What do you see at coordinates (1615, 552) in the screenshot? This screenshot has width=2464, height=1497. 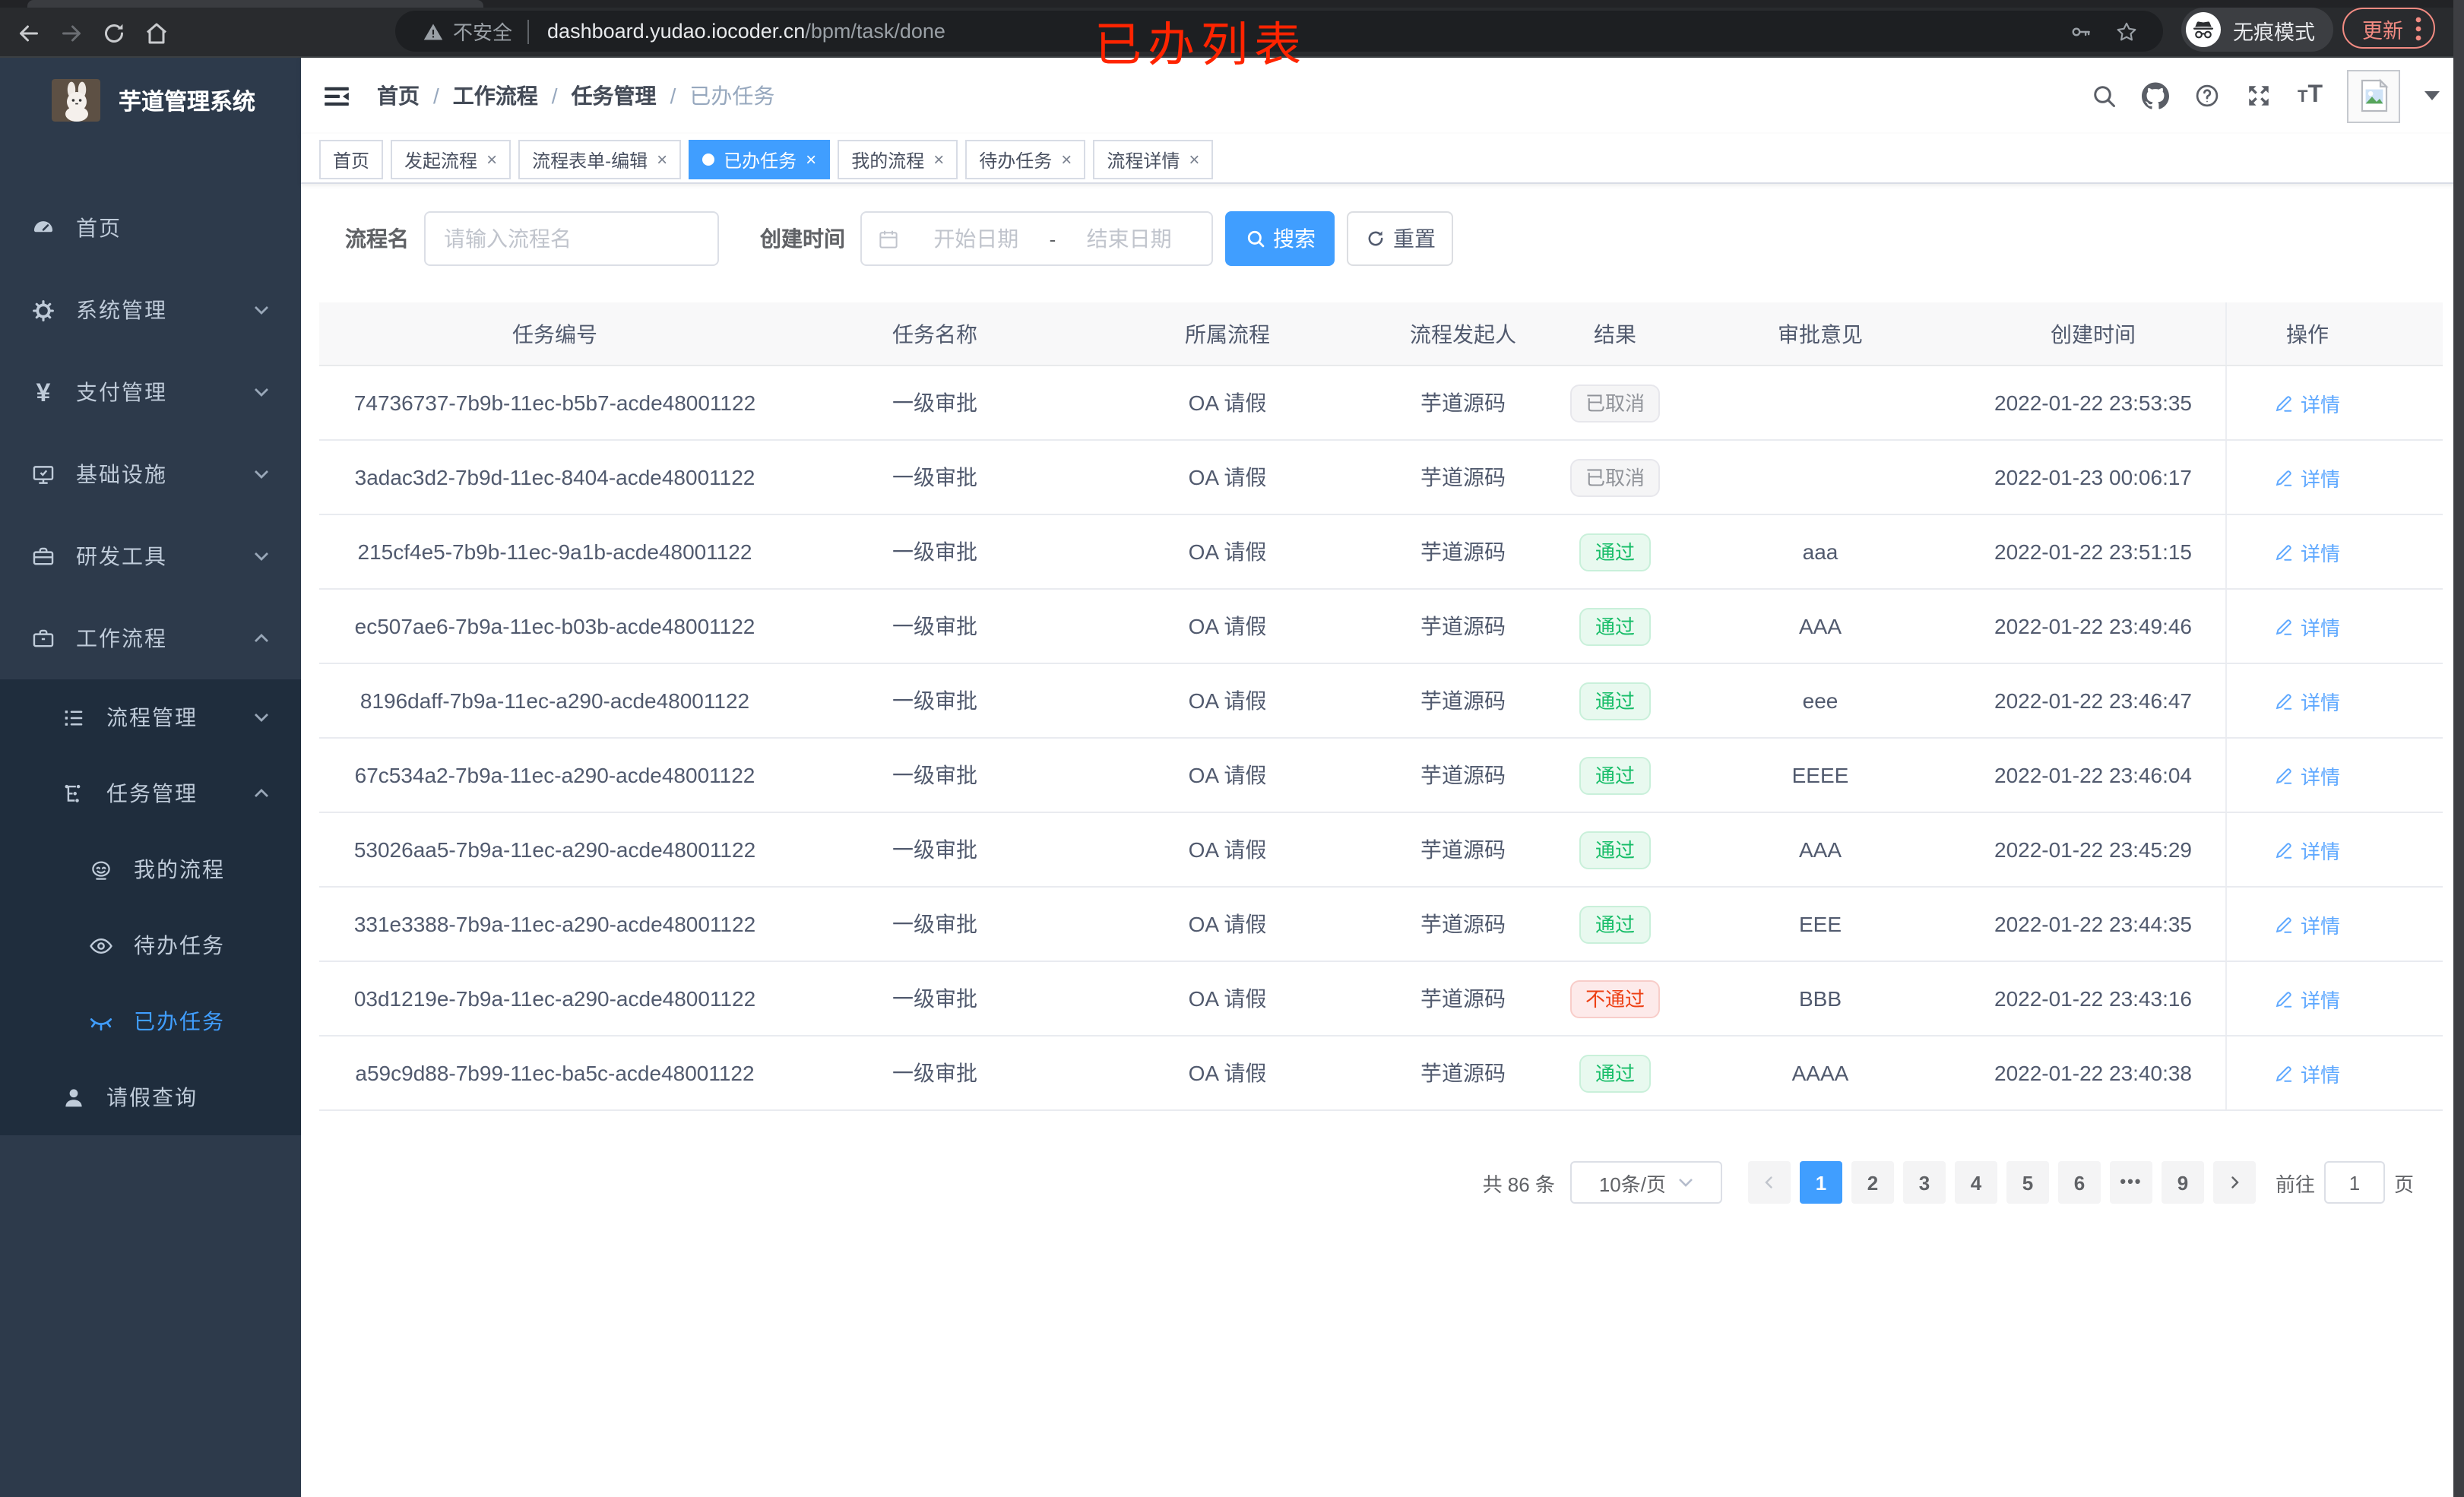 I see `cell-result: 通过` at bounding box center [1615, 552].